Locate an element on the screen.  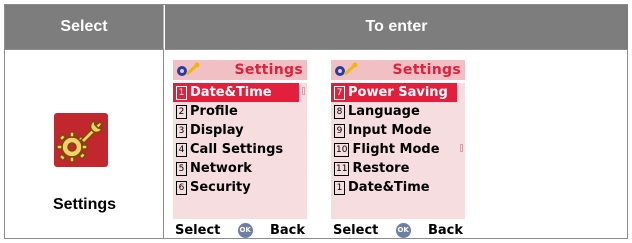
menu-item-display: 3 Display is located at coordinates (236, 130).